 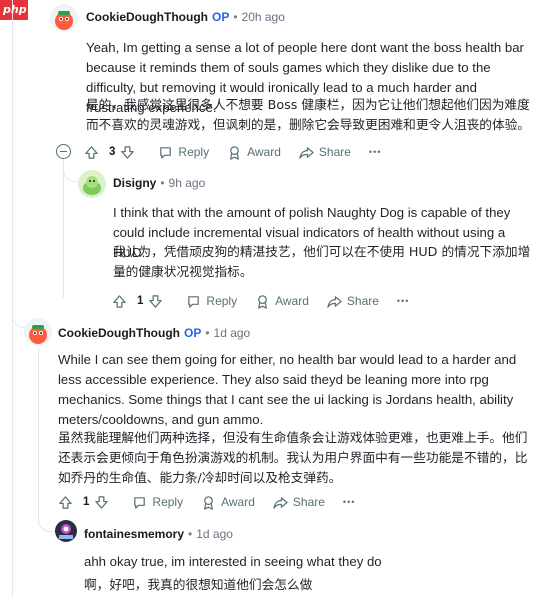 I want to click on comment-meta: CookieDoughThough OP • 1d ago, so click(x=154, y=333).